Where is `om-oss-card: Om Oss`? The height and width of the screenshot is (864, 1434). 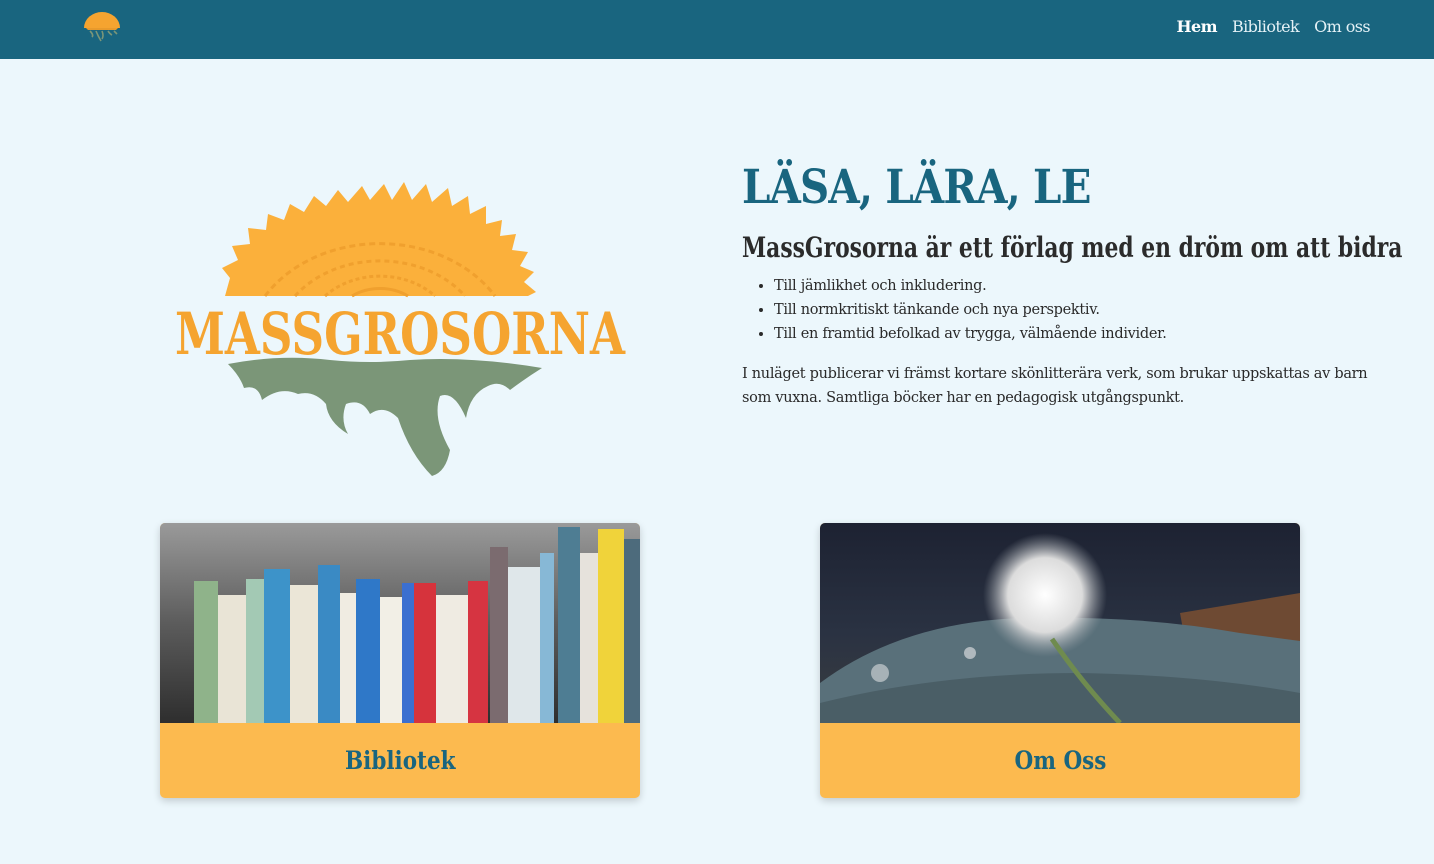
om-oss-card: Om Oss is located at coordinates (1060, 660).